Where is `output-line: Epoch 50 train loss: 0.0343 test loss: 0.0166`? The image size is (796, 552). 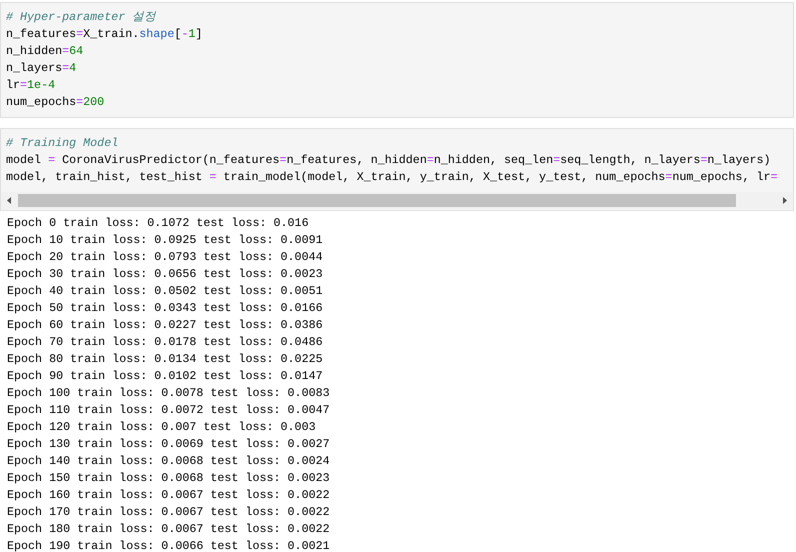 output-line: Epoch 50 train loss: 0.0343 test loss: 0.0166 is located at coordinates (165, 308).